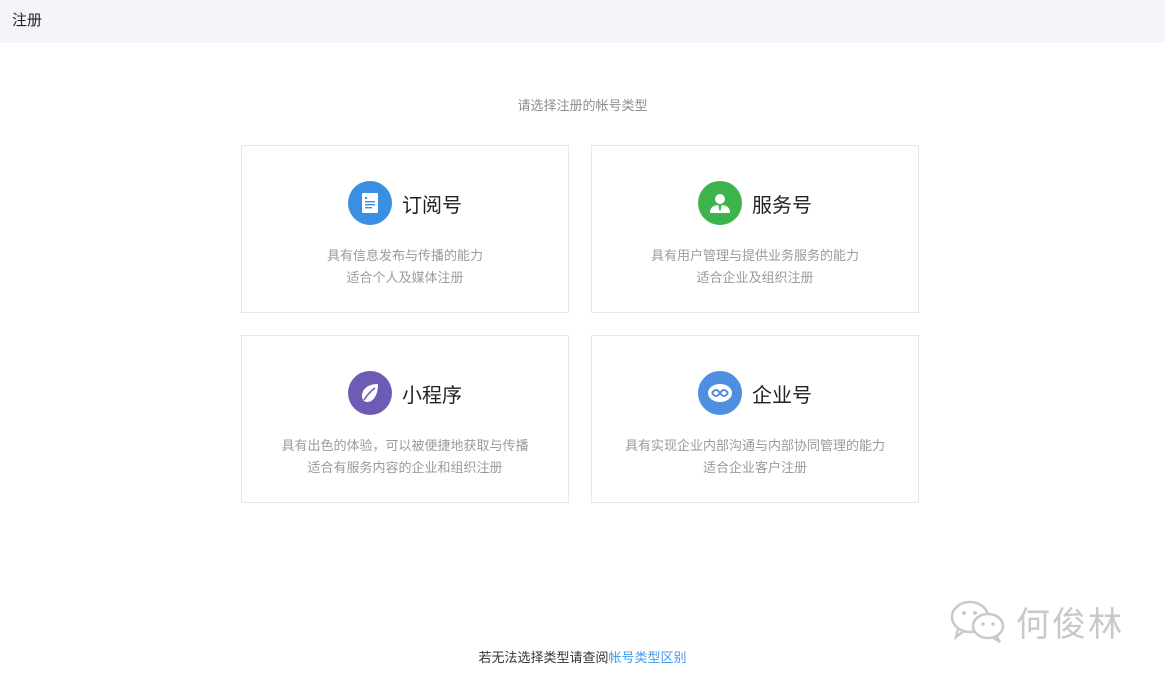 This screenshot has height=677, width=1165. I want to click on card-header: 服务号, so click(755, 203).